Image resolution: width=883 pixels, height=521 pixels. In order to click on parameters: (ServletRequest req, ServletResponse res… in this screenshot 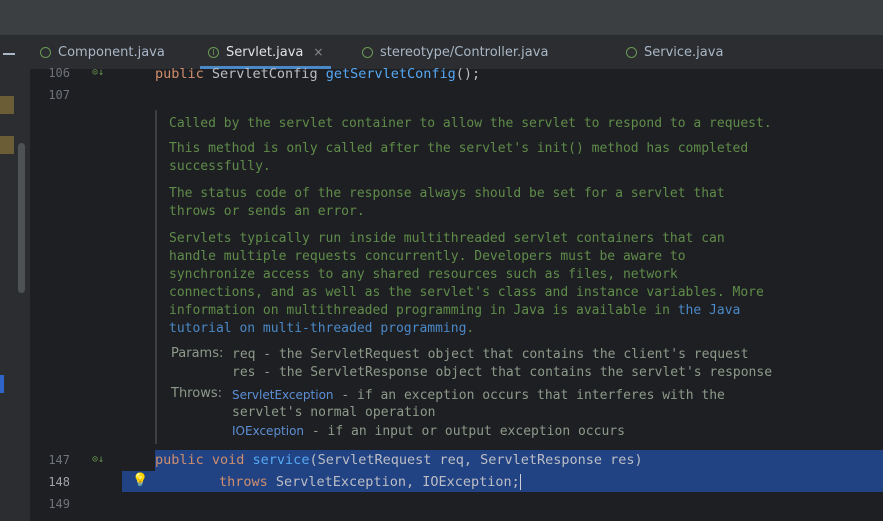, I will do `click(476, 460)`.